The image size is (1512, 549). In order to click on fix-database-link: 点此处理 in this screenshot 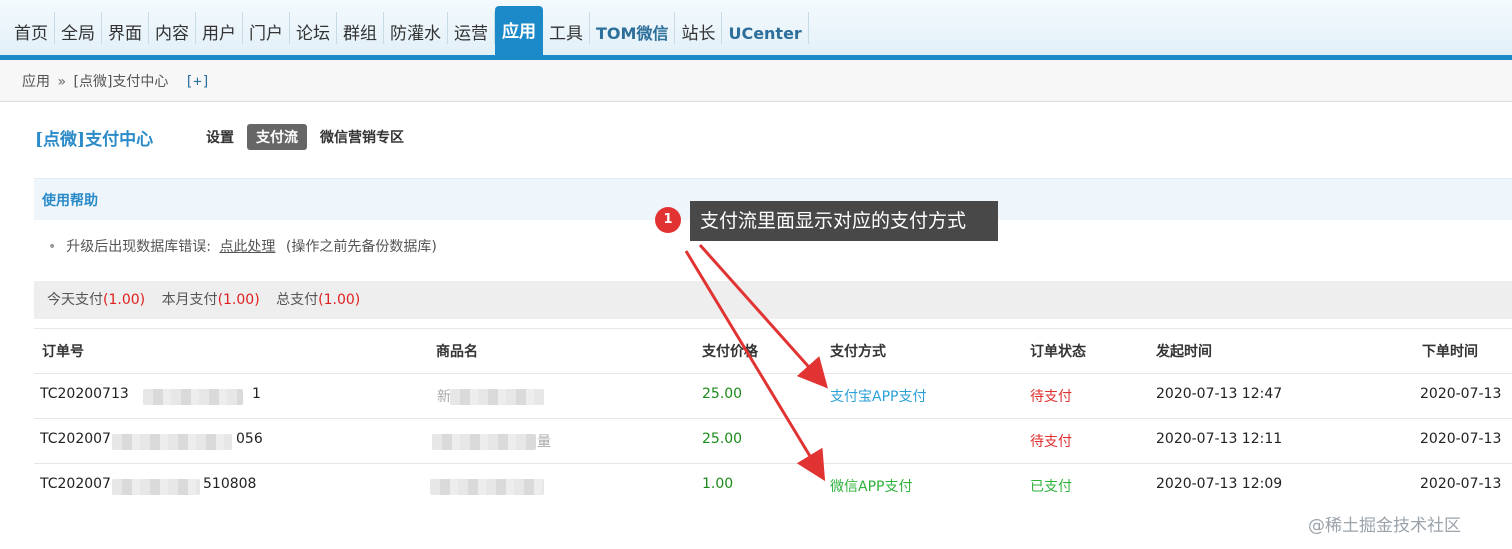, I will do `click(247, 247)`.